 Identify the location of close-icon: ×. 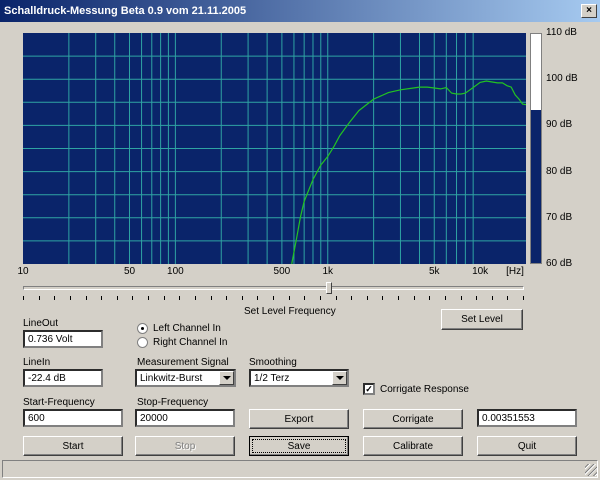
(589, 11).